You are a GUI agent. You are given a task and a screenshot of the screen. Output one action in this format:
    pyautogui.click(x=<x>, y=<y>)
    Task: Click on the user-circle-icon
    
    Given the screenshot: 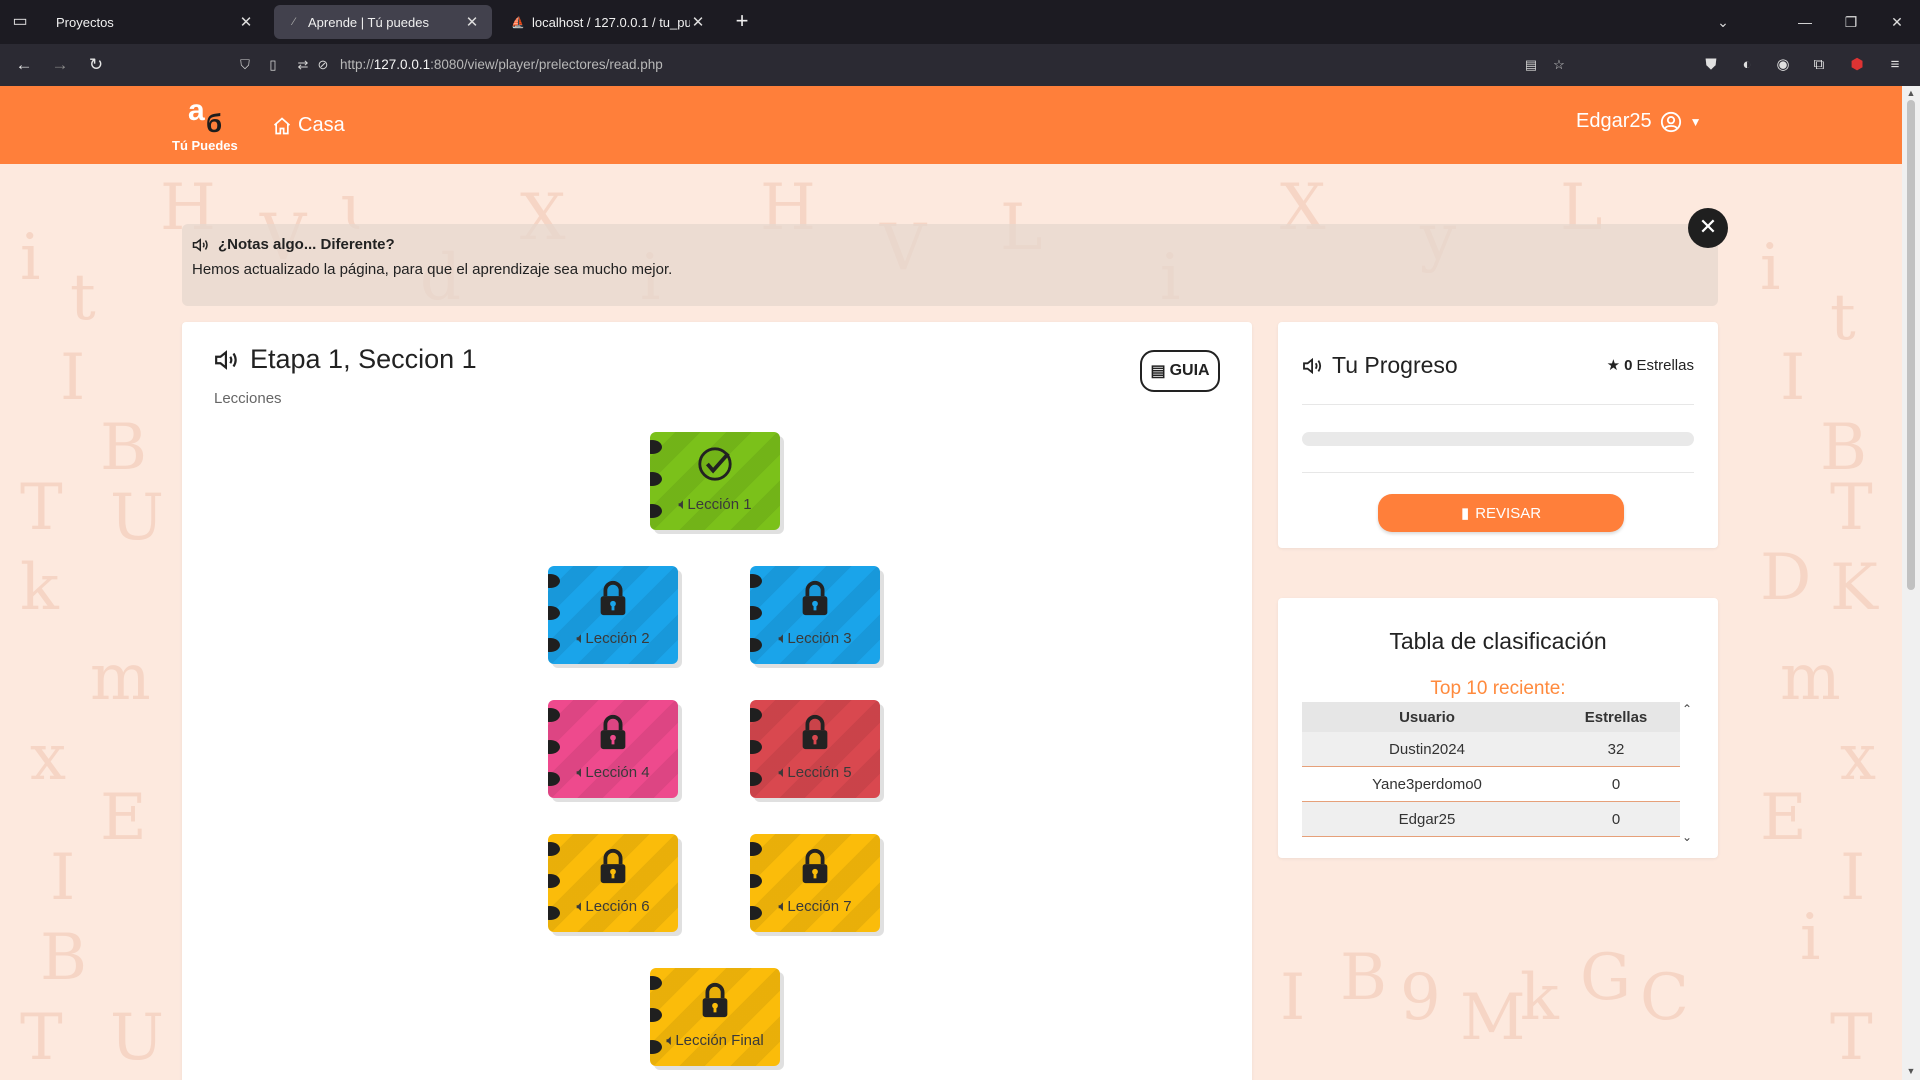 What is the action you would take?
    pyautogui.click(x=1670, y=121)
    